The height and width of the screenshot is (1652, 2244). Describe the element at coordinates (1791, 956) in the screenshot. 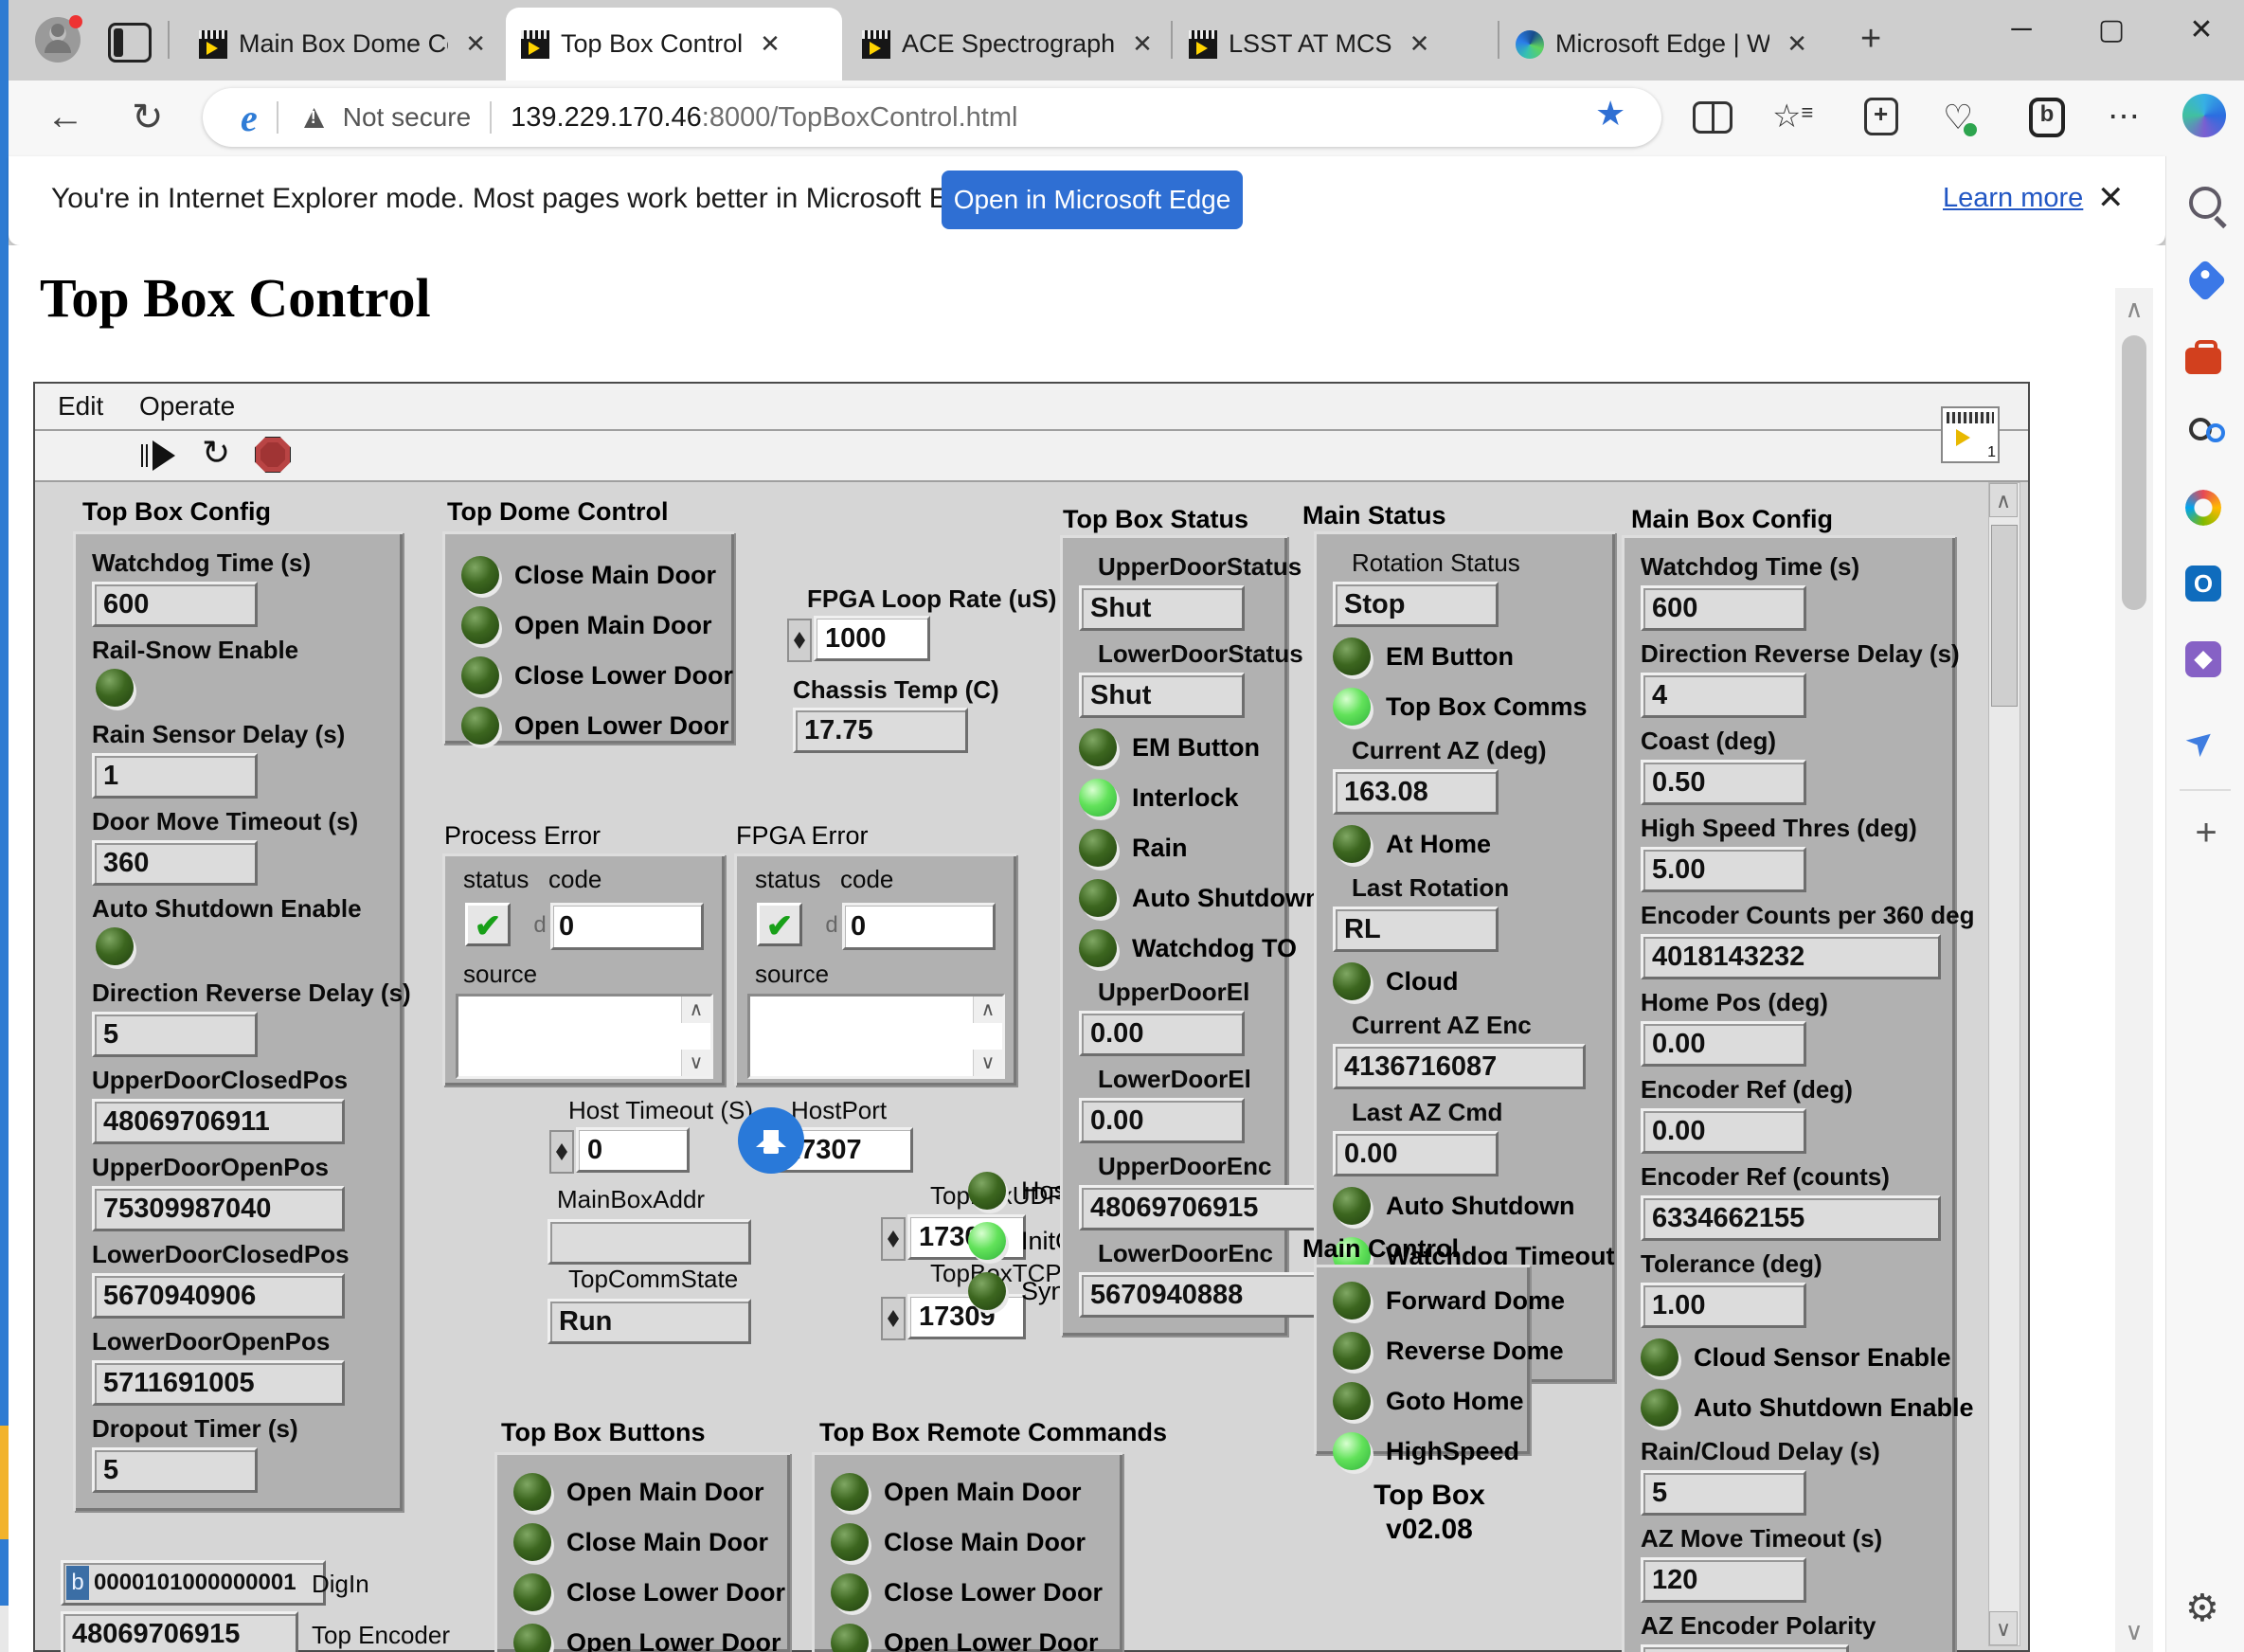

I see `lv-field: 4018143232` at that location.